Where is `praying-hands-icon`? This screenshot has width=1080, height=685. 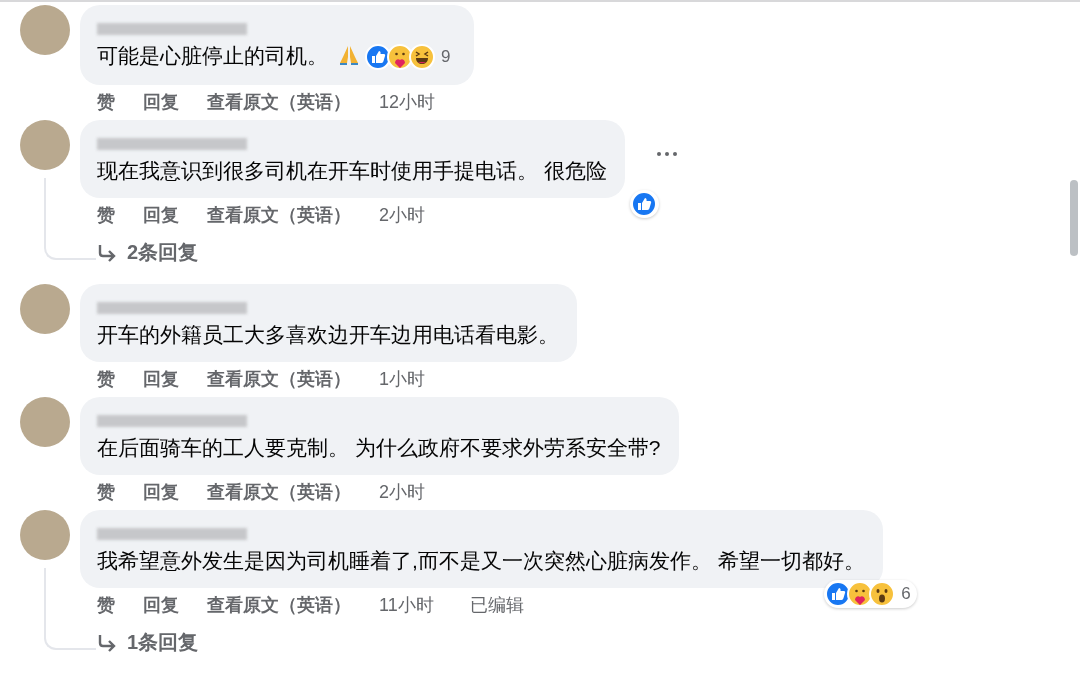
praying-hands-icon is located at coordinates (349, 55).